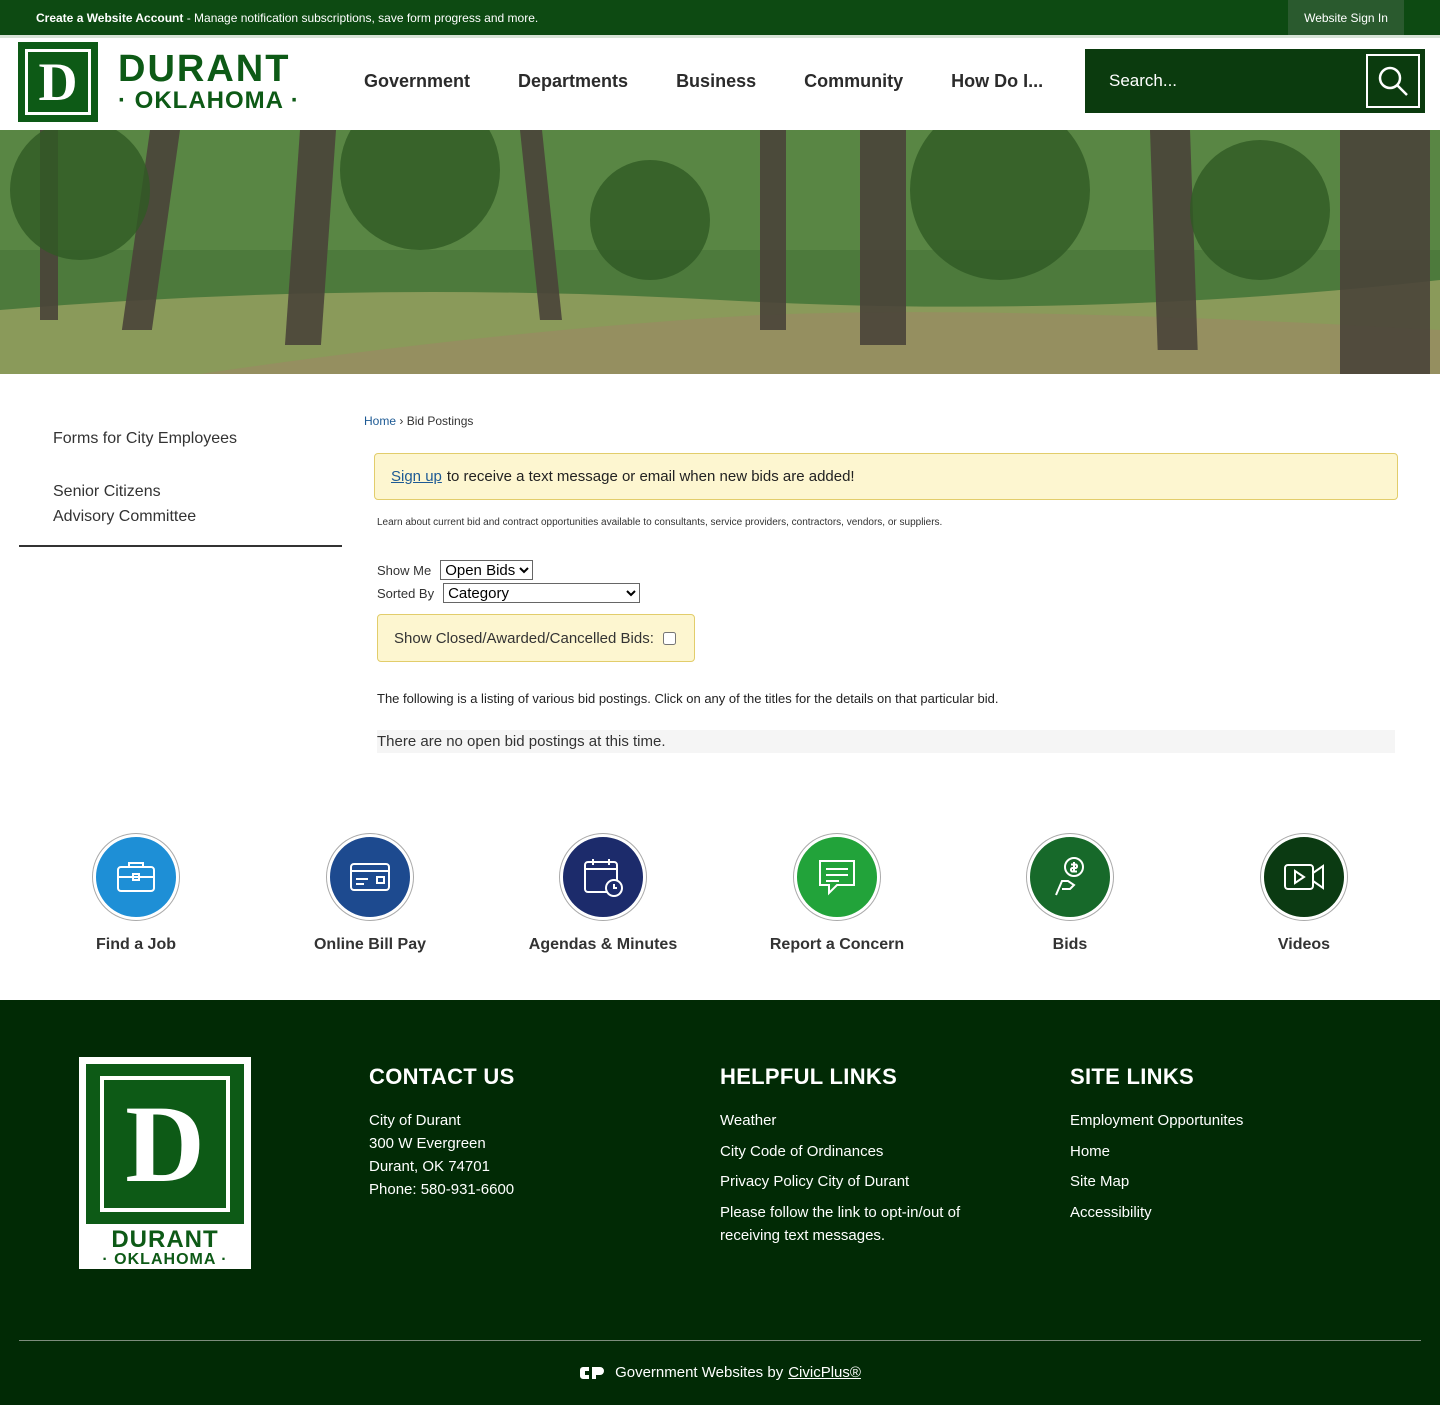  I want to click on footer-logo-mark: D, so click(165, 1144).